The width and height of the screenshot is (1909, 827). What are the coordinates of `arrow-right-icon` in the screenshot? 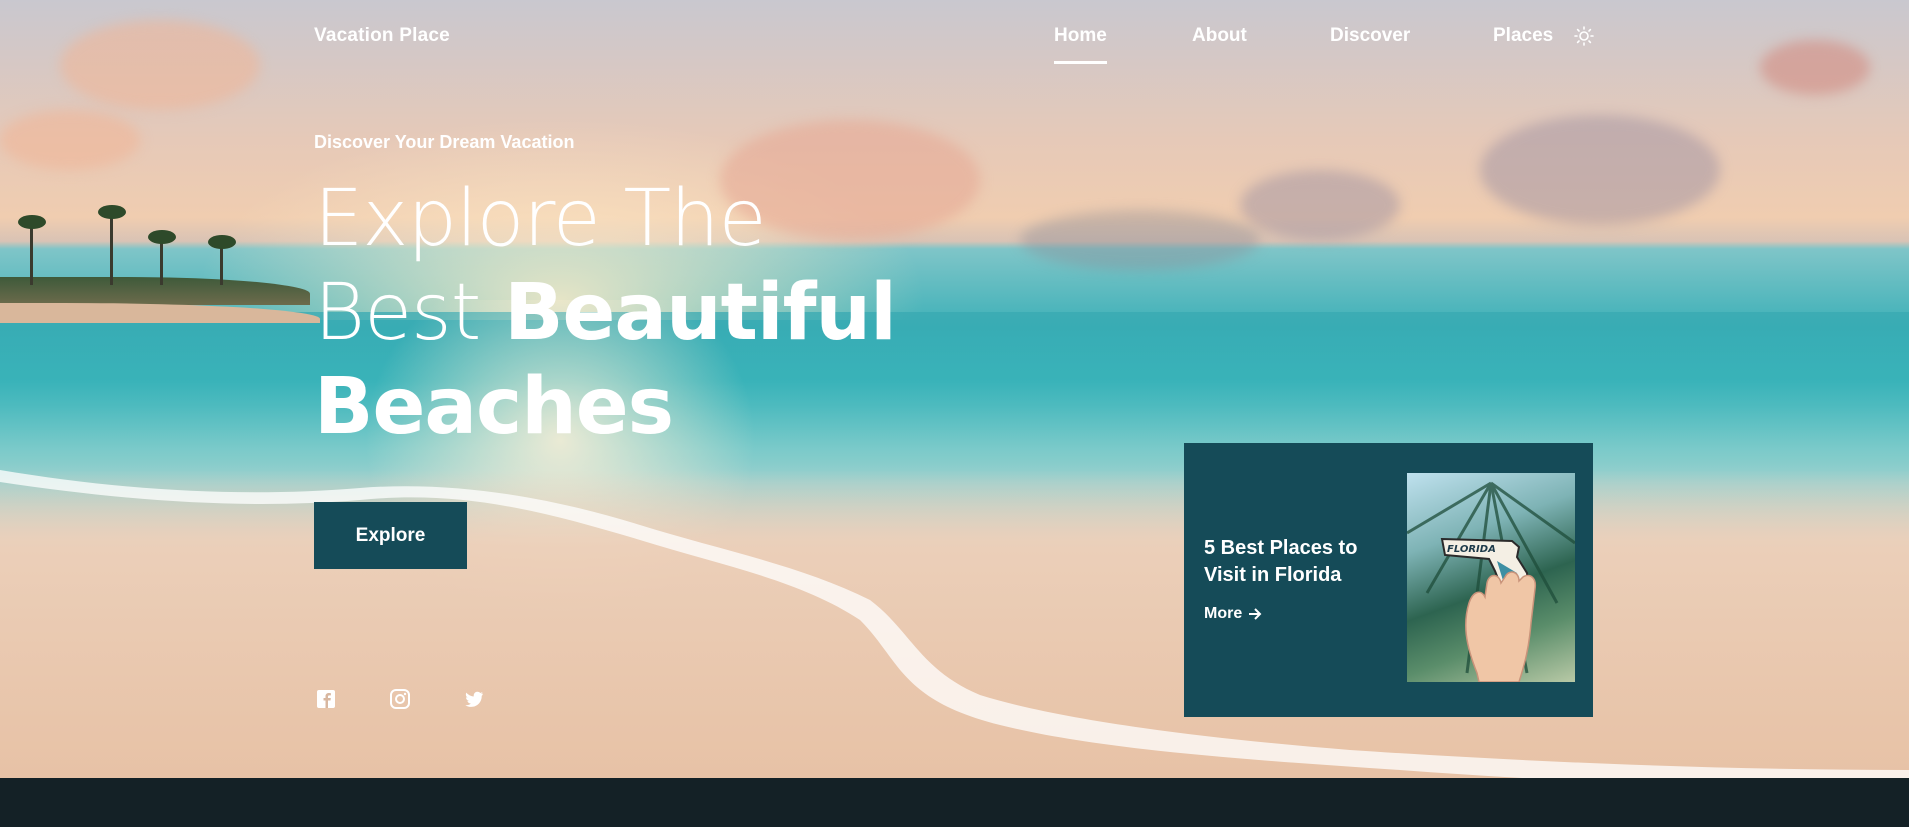 It's located at (1255, 614).